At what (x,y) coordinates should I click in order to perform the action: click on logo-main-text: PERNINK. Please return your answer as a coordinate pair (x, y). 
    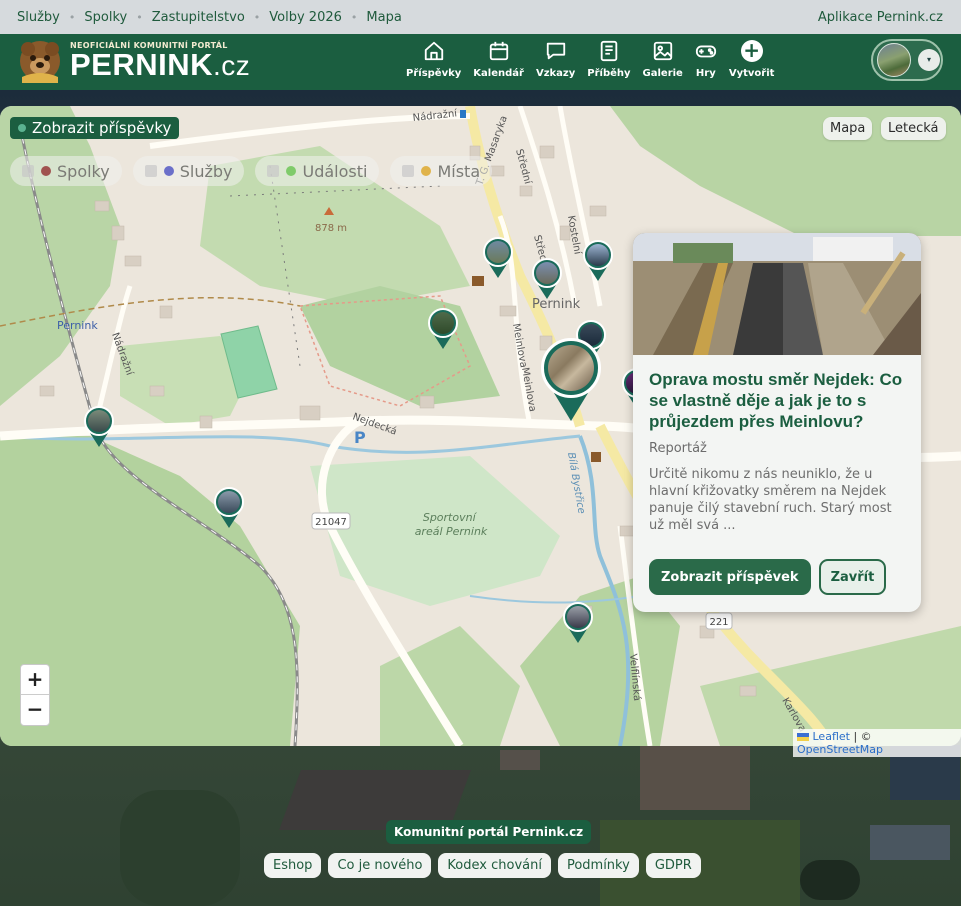
    Looking at the image, I should click on (142, 64).